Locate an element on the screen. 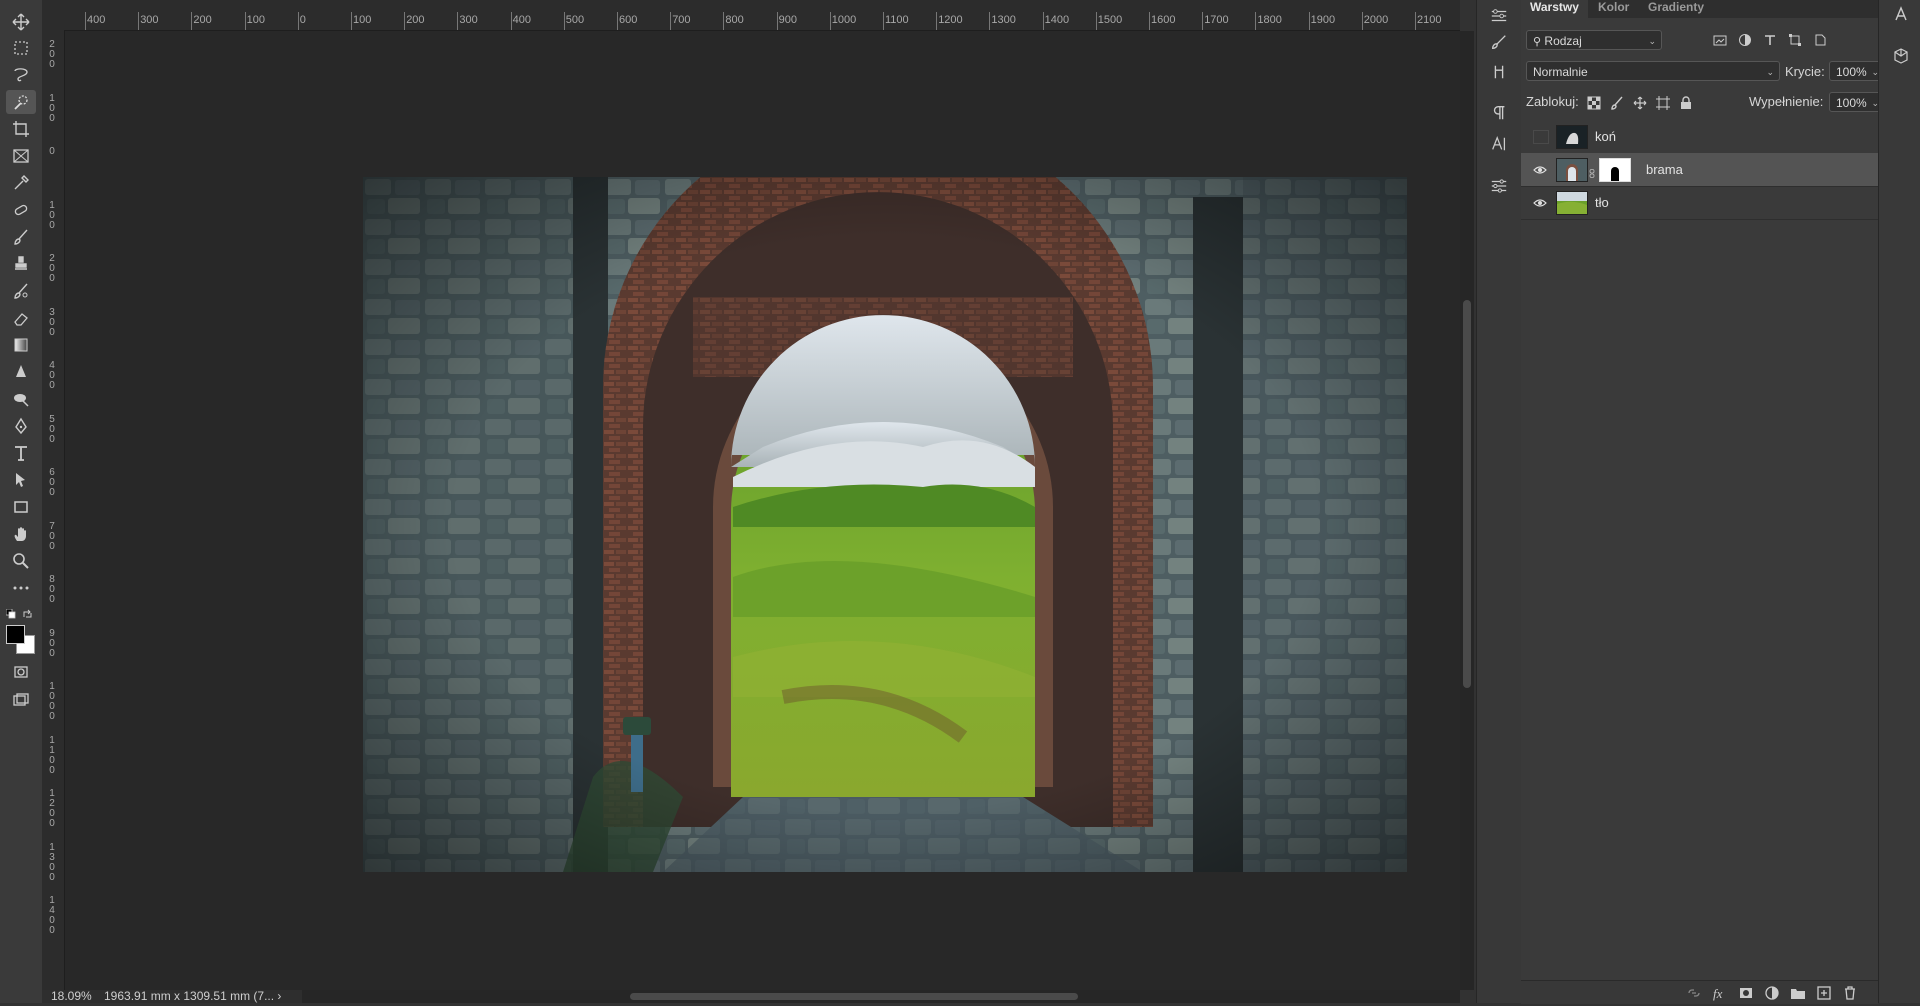 This screenshot has height=1006, width=1920. adjustments-icon is located at coordinates (1499, 186).